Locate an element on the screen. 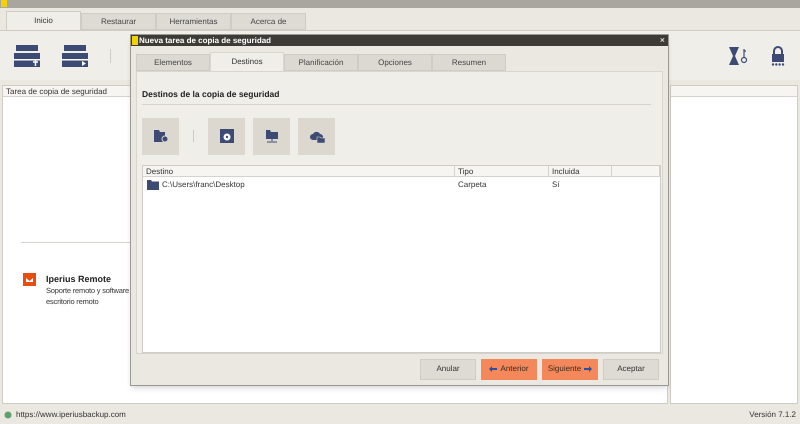  add-disk-button is located at coordinates (226, 136).